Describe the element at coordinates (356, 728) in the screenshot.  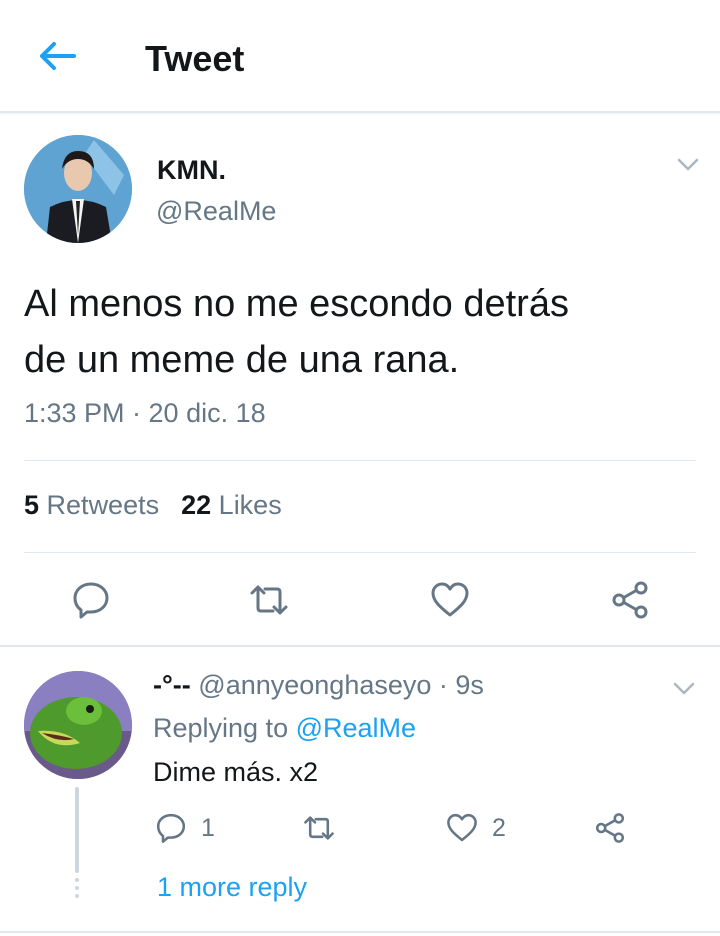
I see `replying-to-mention: @RealMe` at that location.